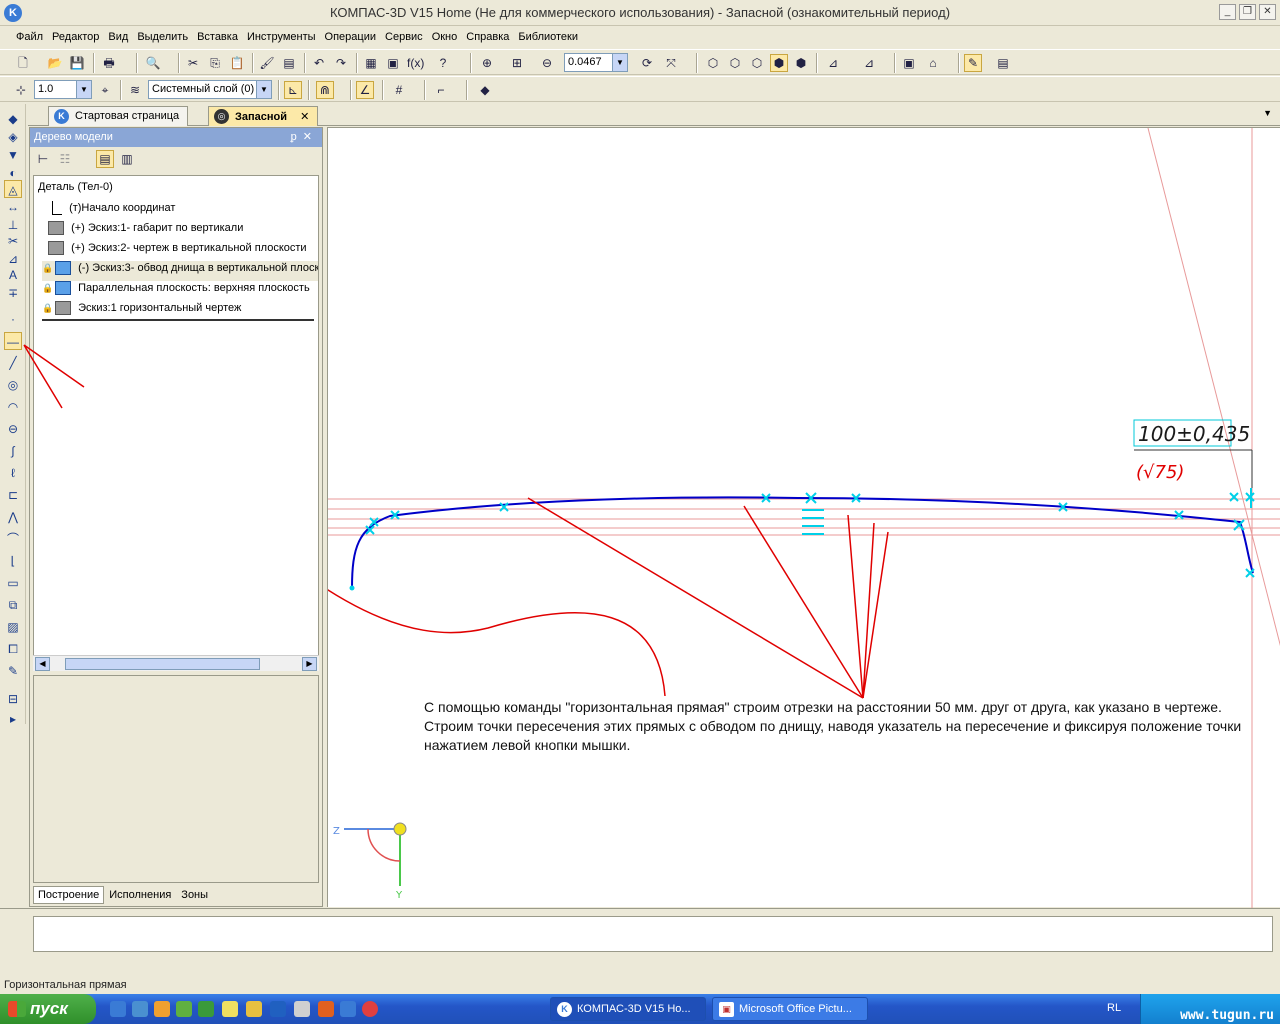 Image resolution: width=1280 pixels, height=1024 pixels. Describe the element at coordinates (13, 605) in the screenshot. I see `projection-tool-icon: ⧉` at that location.